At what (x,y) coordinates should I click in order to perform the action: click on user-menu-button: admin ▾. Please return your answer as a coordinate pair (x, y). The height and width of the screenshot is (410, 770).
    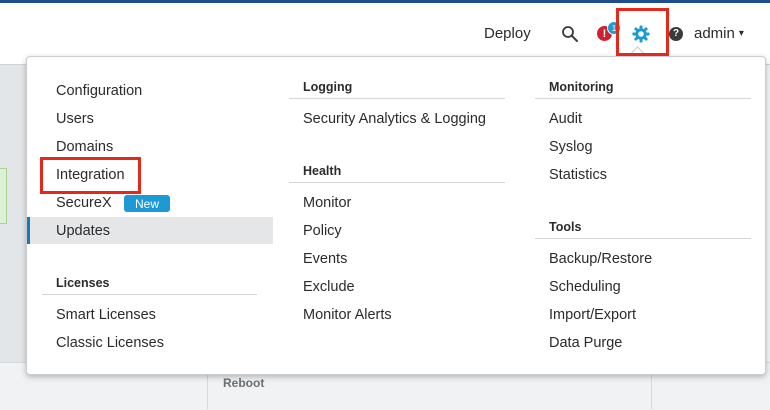
    Looking at the image, I should click on (719, 33).